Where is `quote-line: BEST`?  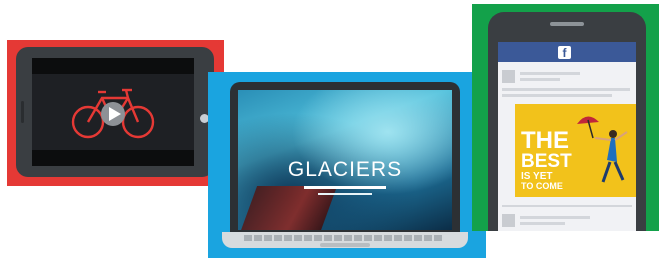 quote-line: BEST is located at coordinates (546, 161).